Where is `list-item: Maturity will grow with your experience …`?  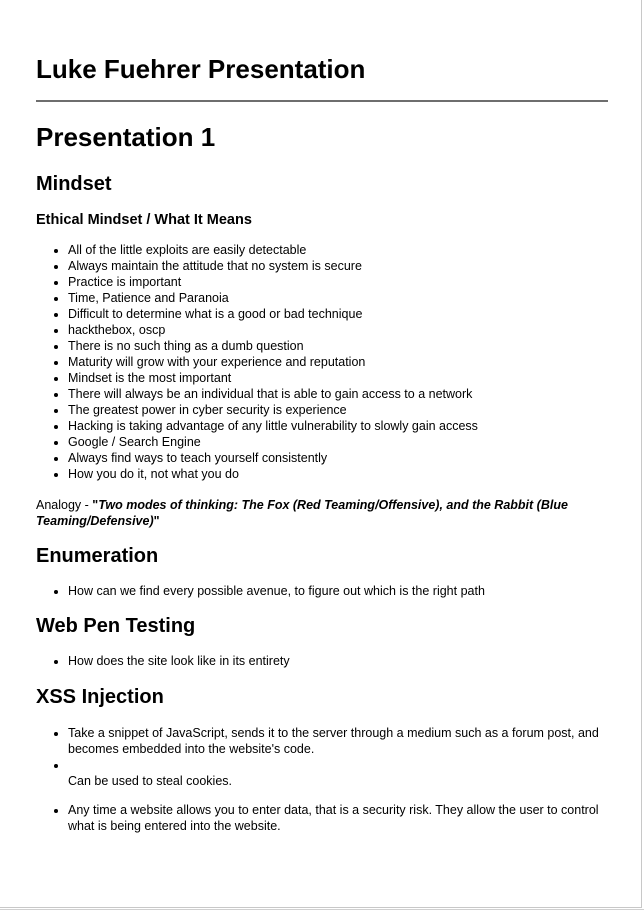 list-item: Maturity will grow with your experience … is located at coordinates (338, 362).